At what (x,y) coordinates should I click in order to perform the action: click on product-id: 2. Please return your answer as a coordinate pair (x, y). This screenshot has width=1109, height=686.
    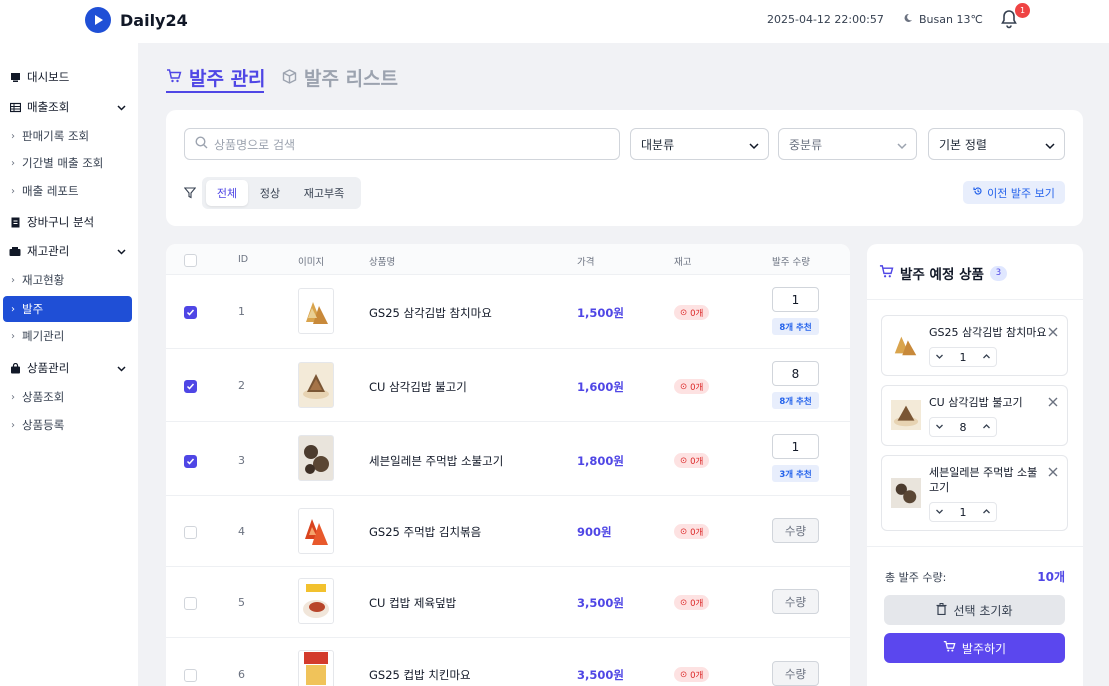
    Looking at the image, I should click on (241, 385).